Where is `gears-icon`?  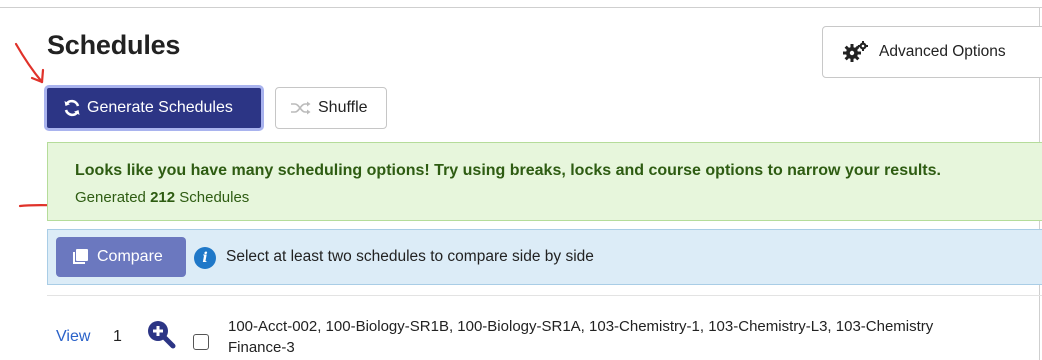
gears-icon is located at coordinates (856, 52).